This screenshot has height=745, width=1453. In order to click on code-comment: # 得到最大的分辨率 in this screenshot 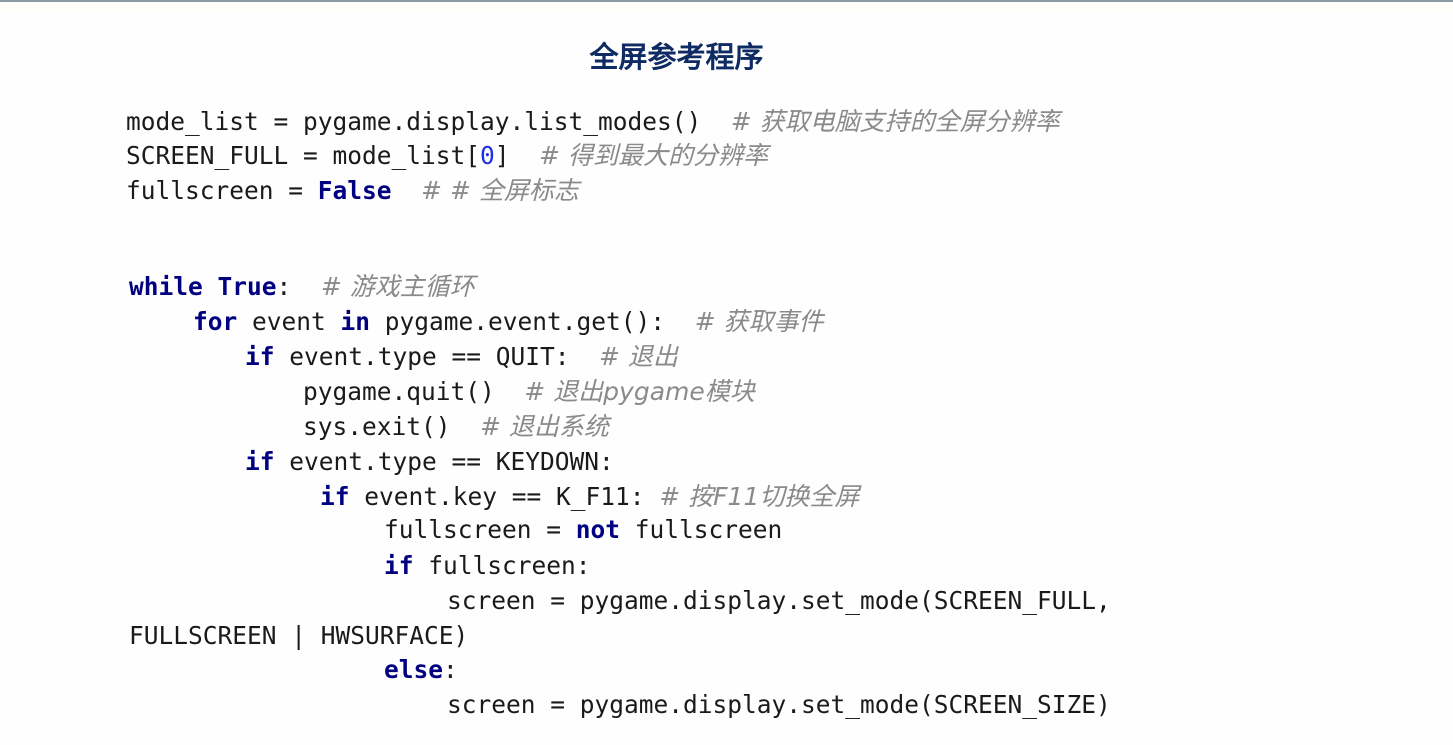, I will do `click(653, 155)`.